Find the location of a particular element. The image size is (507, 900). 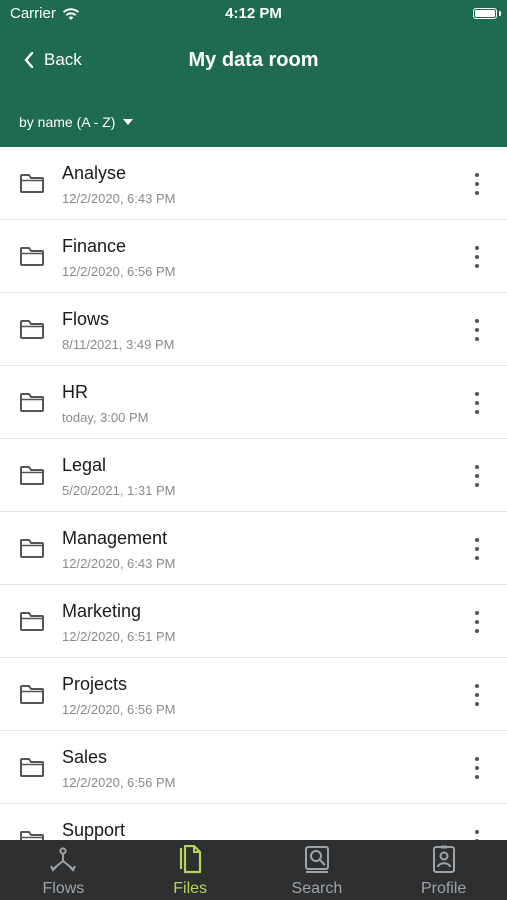

profile-icon is located at coordinates (443, 859).